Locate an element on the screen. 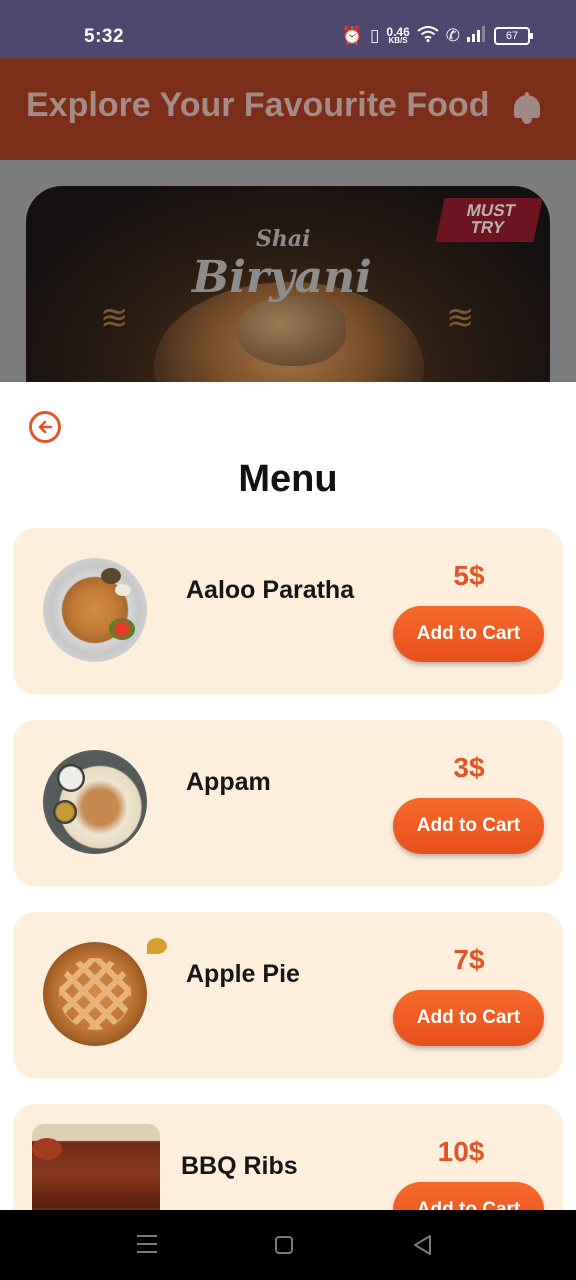 This screenshot has width=576, height=1280. banner-script-top: Shai is located at coordinates (283, 239).